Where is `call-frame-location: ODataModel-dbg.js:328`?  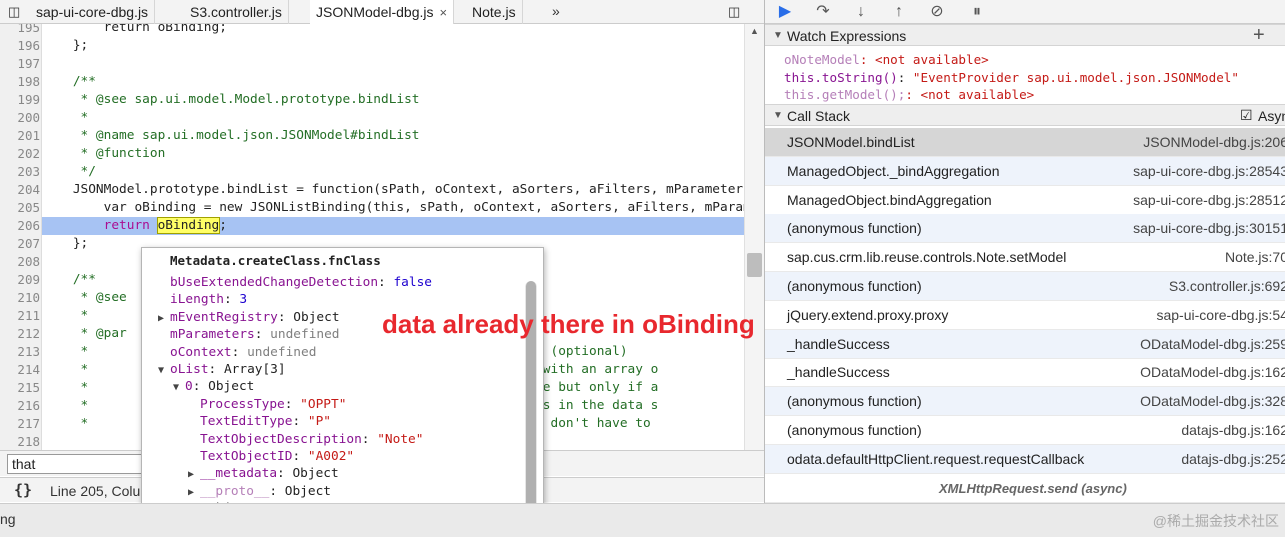 call-frame-location: ODataModel-dbg.js:328 is located at coordinates (1212, 401).